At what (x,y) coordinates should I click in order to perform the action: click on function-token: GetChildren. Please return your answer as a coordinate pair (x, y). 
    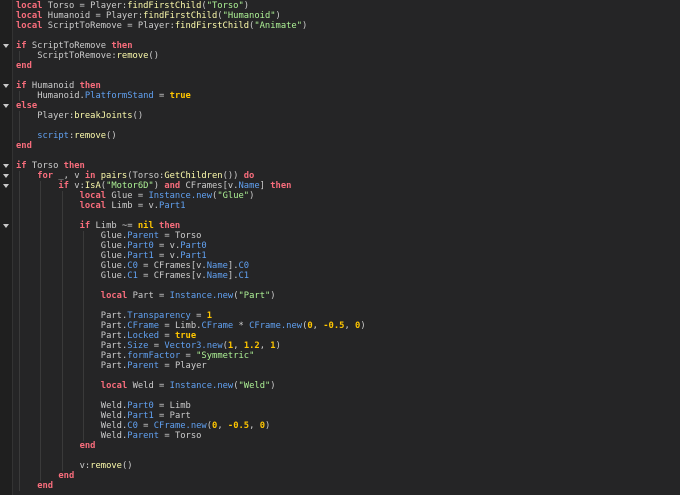
    Looking at the image, I should click on (193, 176).